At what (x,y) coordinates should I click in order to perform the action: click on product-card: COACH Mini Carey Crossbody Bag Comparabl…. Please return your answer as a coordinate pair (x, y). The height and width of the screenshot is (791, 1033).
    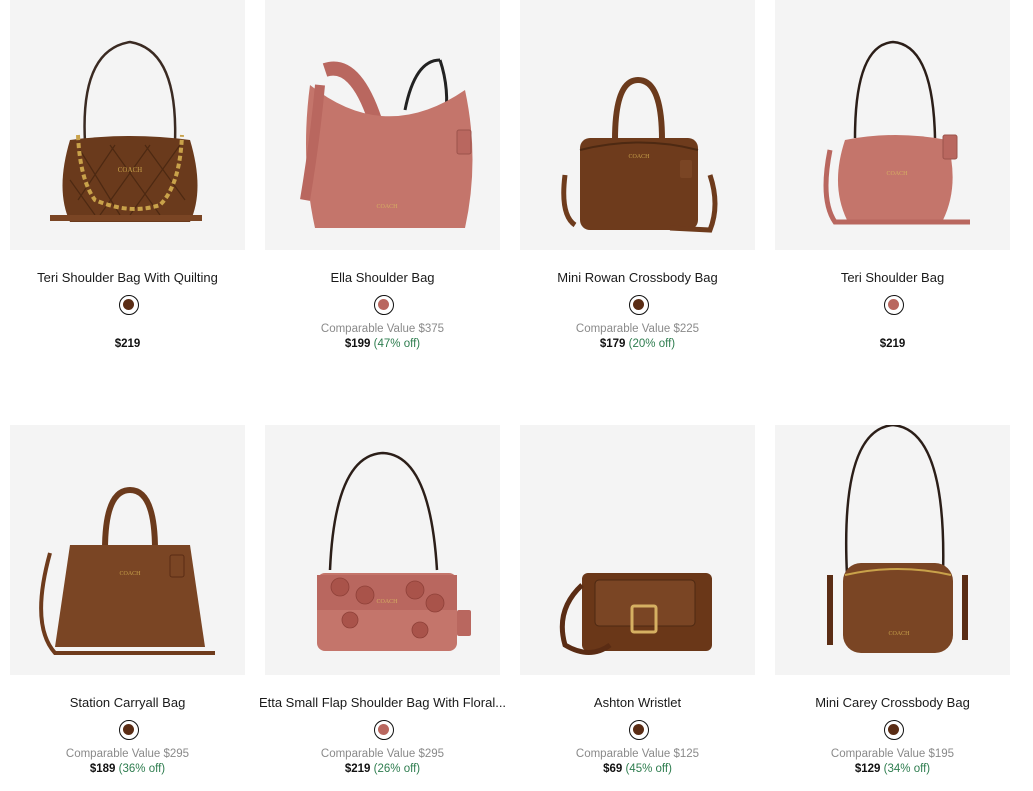
    Looking at the image, I should click on (887, 605).